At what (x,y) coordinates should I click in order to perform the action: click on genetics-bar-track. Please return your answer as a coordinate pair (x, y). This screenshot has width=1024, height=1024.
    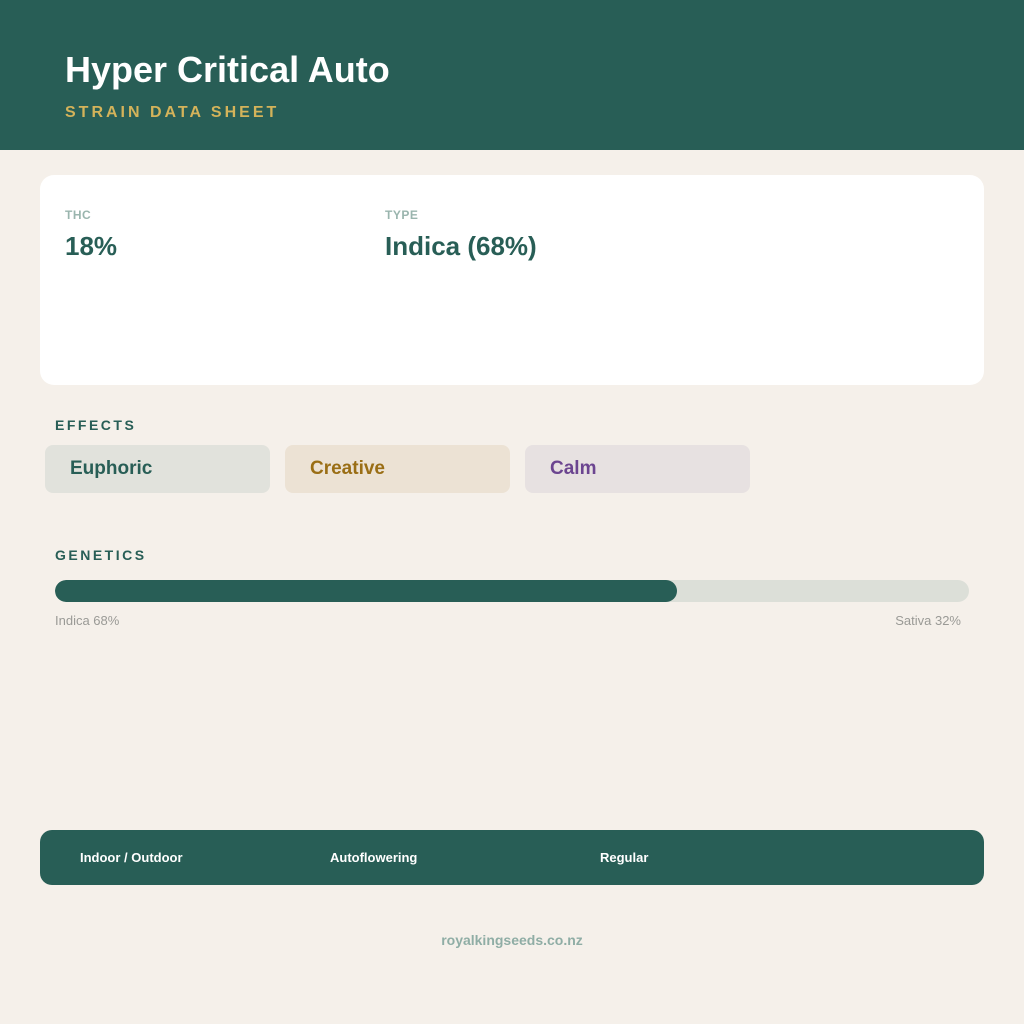
    Looking at the image, I should click on (512, 591).